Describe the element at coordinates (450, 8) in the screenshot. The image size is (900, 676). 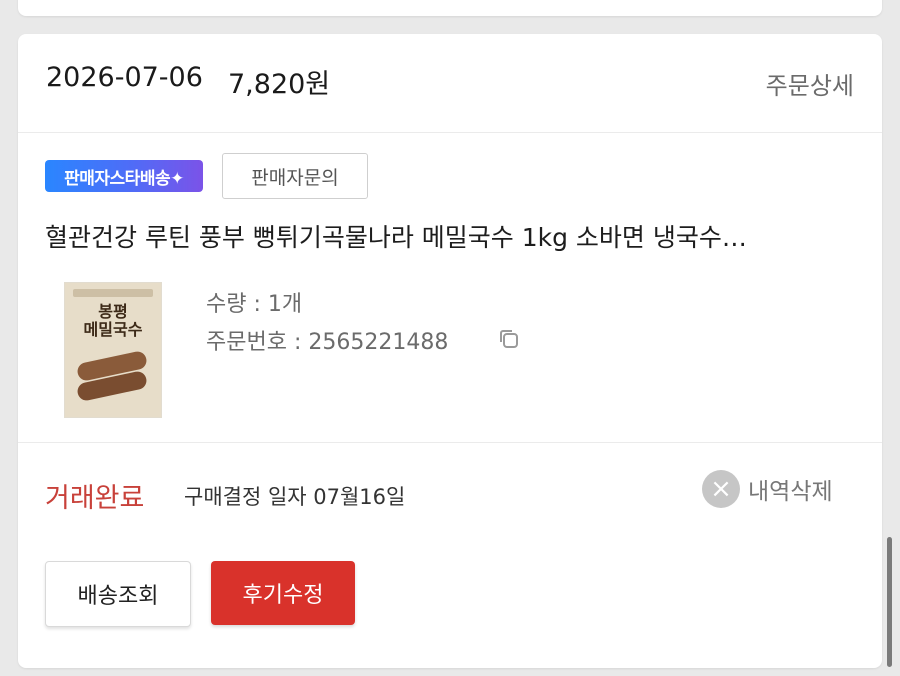
I see `previous-order-card` at that location.